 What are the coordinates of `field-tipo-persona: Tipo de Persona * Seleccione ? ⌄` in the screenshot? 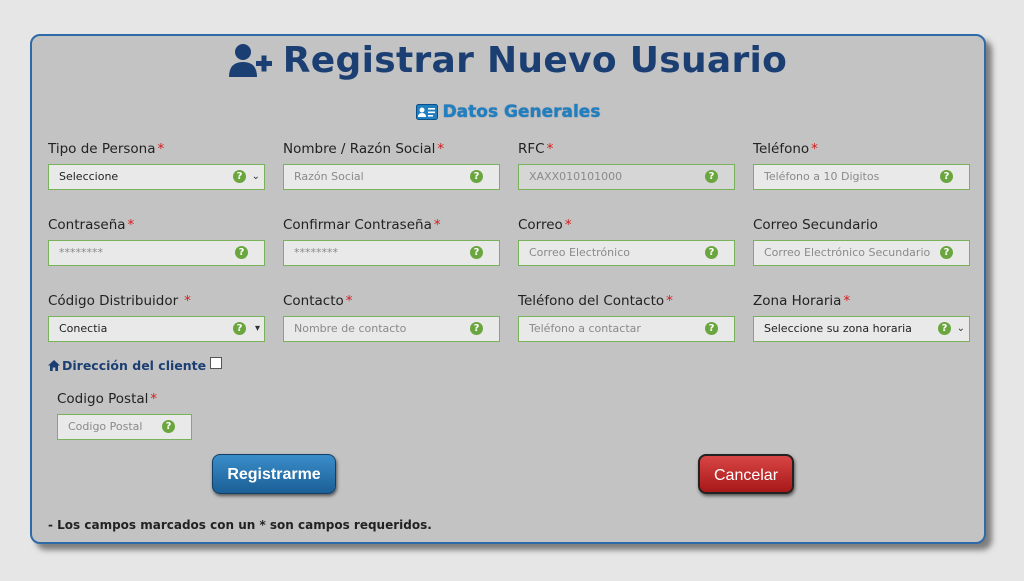 It's located at (156, 164).